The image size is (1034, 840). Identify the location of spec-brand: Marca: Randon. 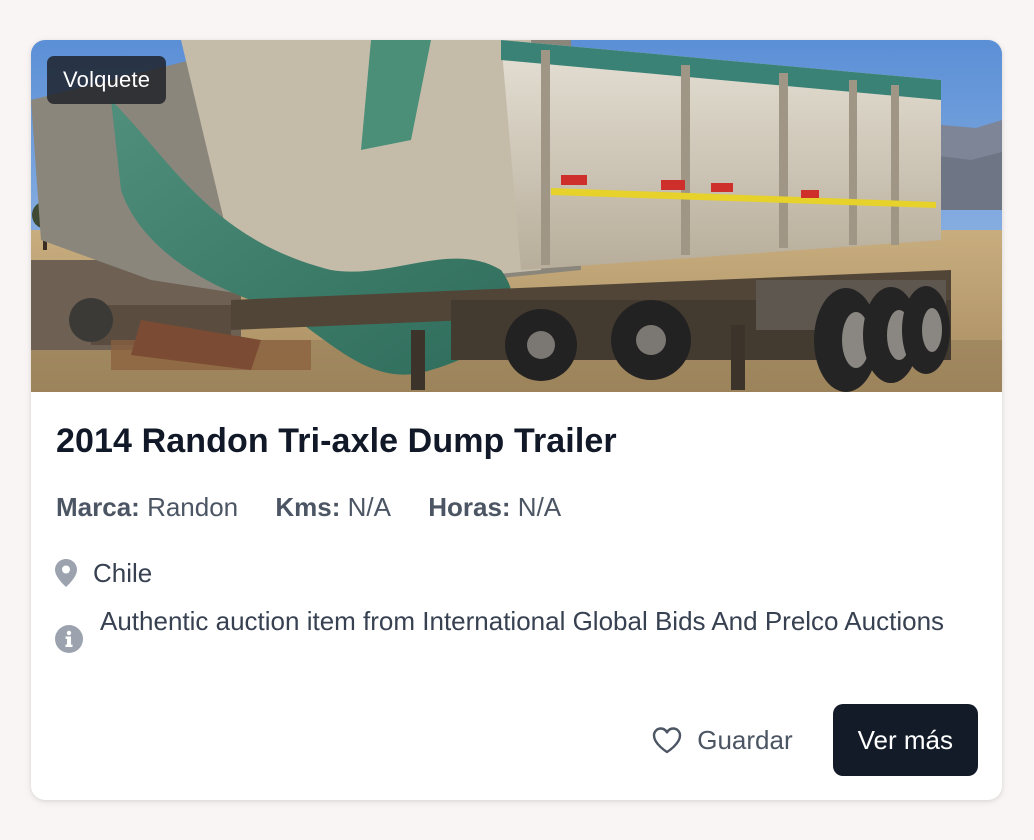
(147, 507).